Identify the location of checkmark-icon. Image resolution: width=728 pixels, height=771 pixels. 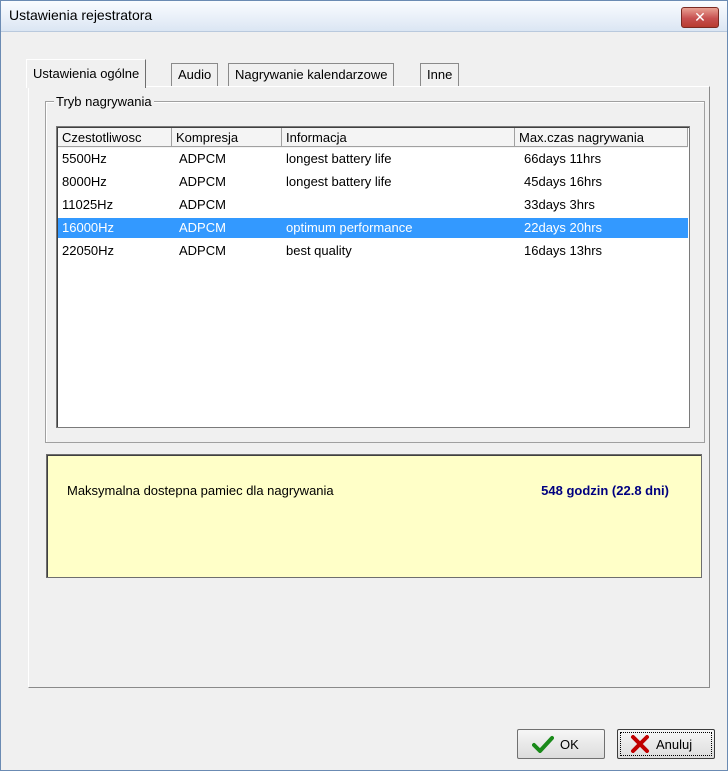
(543, 744).